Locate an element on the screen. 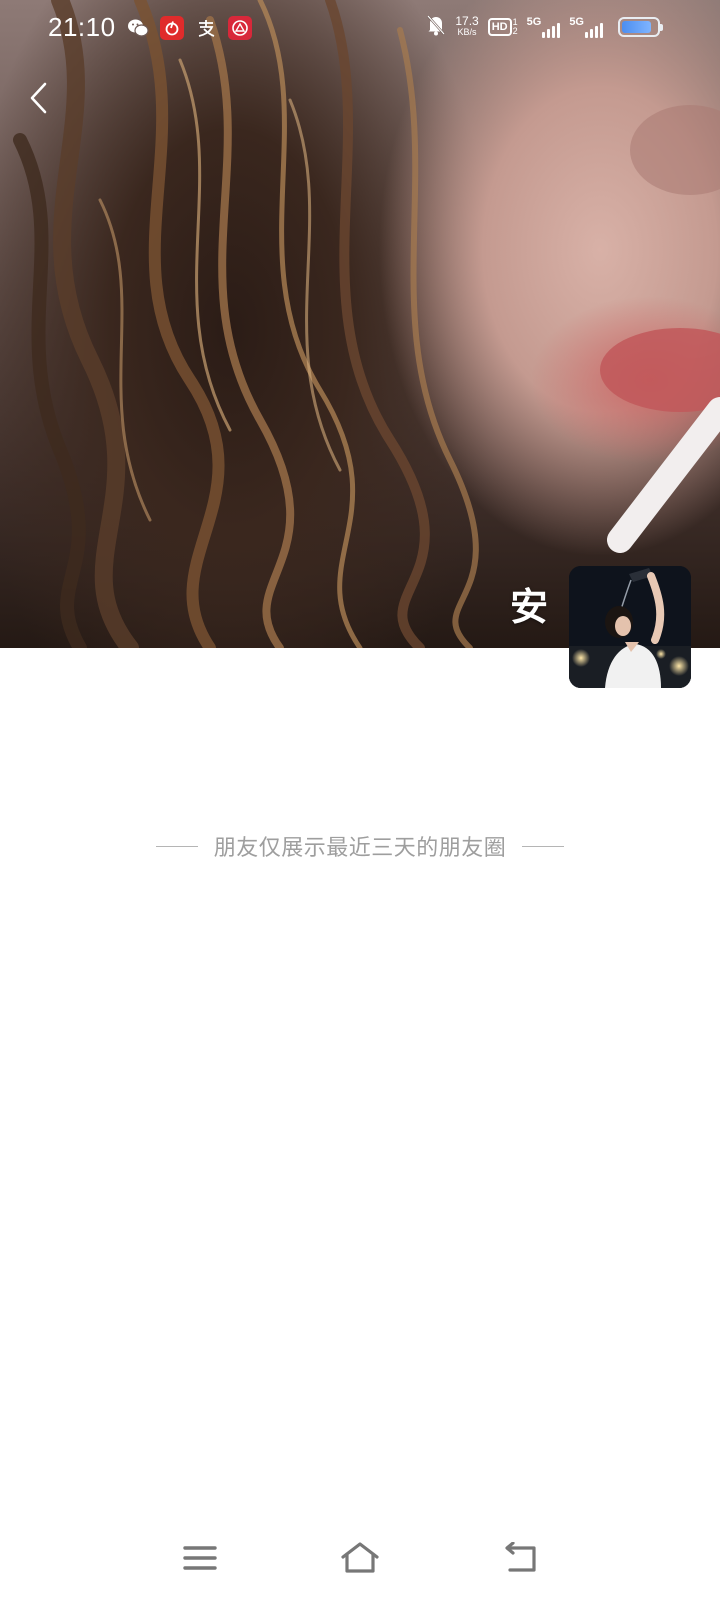 The height and width of the screenshot is (1600, 720). system-icons: 17.3 KB/s HD 1 2 5G 5G is located at coordinates (544, 27).